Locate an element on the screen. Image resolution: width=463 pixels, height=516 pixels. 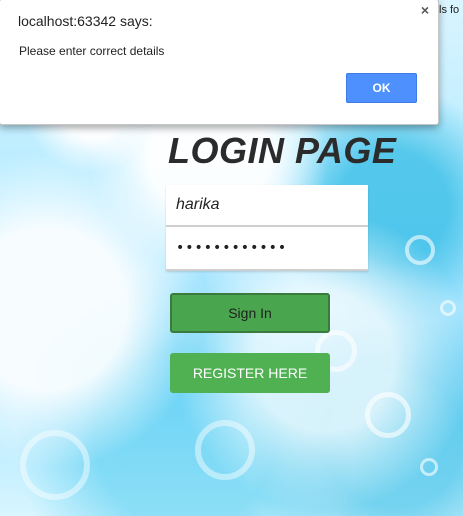
username-field is located at coordinates (267, 206).